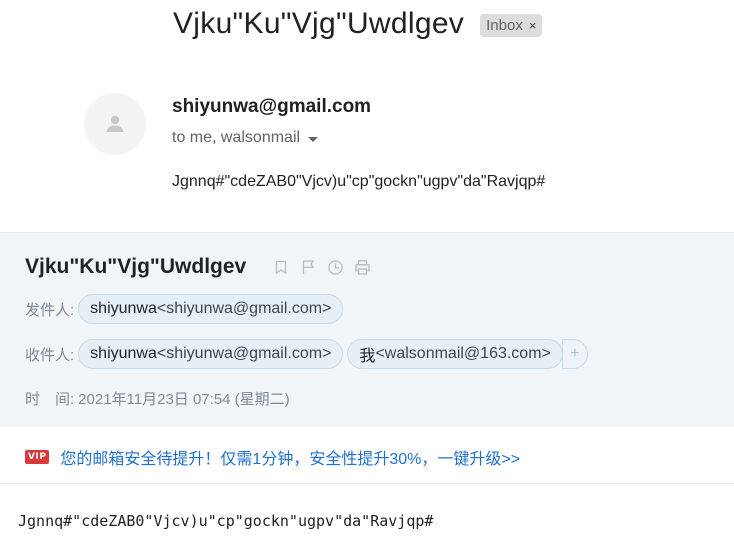 This screenshot has width=734, height=544. I want to click on gmail-recipients-text: to me, walsonmail, so click(236, 137).